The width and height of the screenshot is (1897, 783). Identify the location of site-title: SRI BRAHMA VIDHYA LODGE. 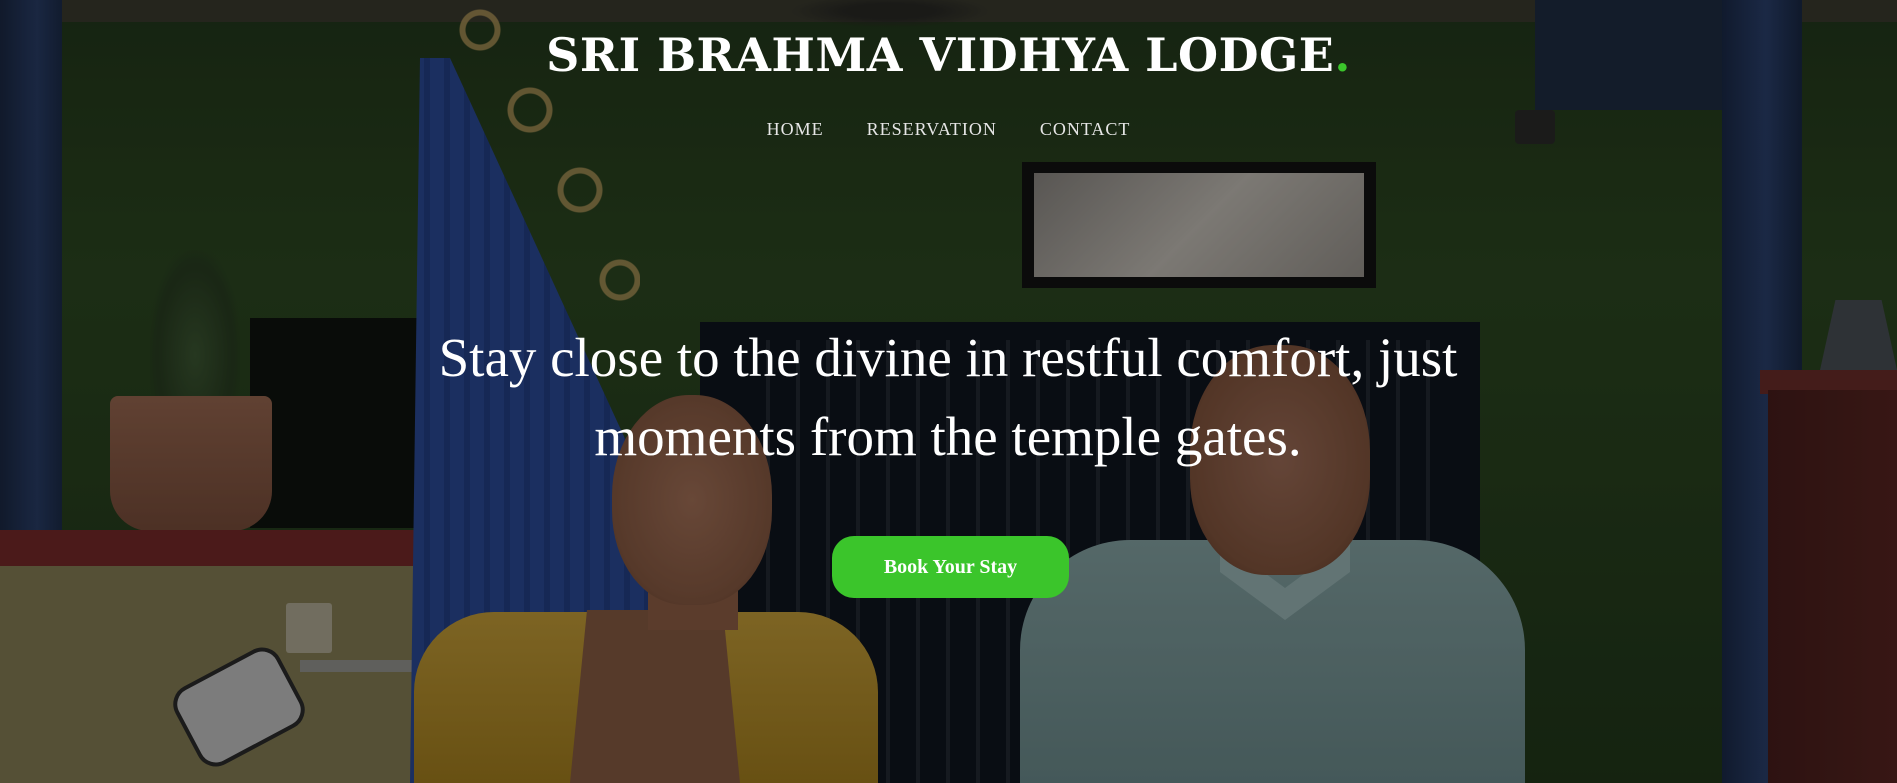
(940, 55).